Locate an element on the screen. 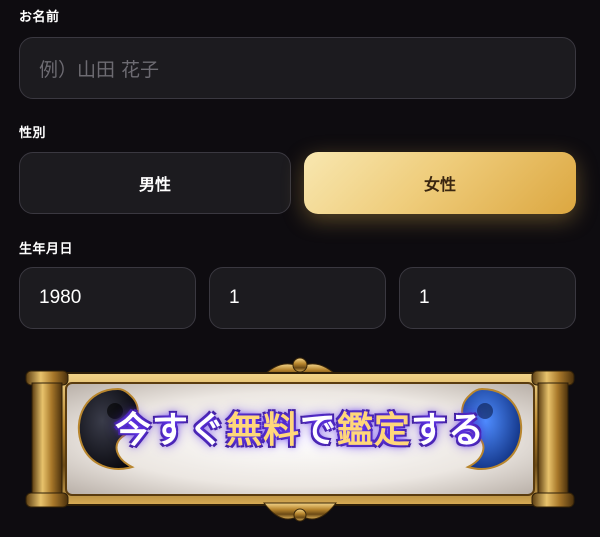 This screenshot has width=600, height=537. cta-label: 今すぐ無料で鑑定する is located at coordinates (300, 427).